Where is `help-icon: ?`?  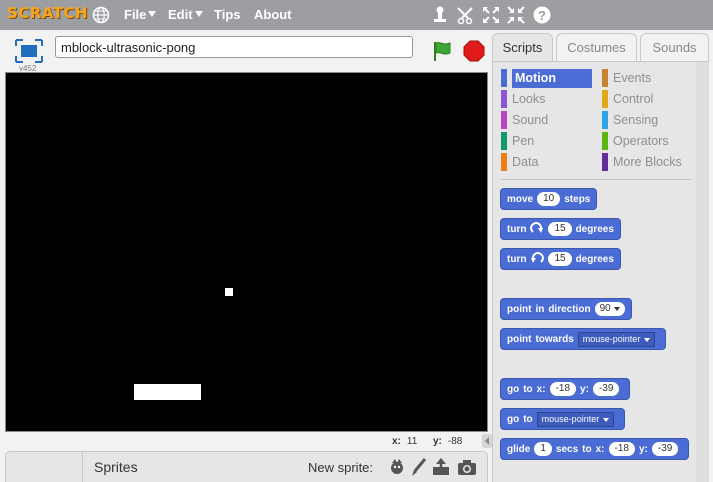
help-icon: ? is located at coordinates (542, 15).